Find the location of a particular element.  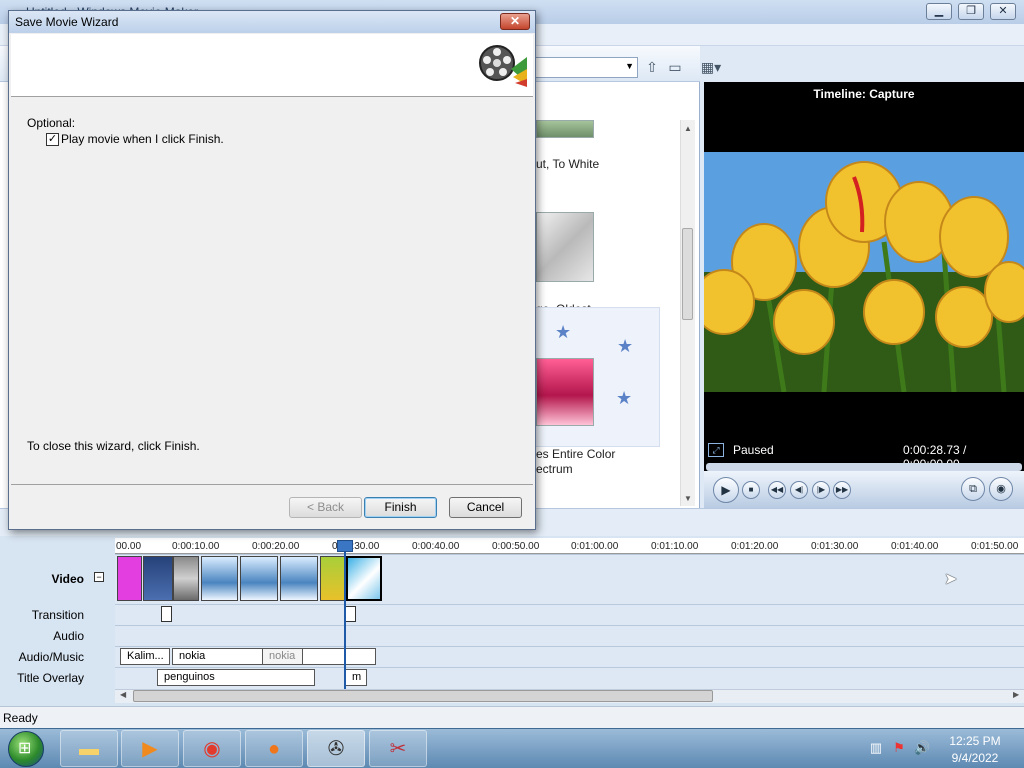

taskbar-media-player: ▶ is located at coordinates (150, 748).